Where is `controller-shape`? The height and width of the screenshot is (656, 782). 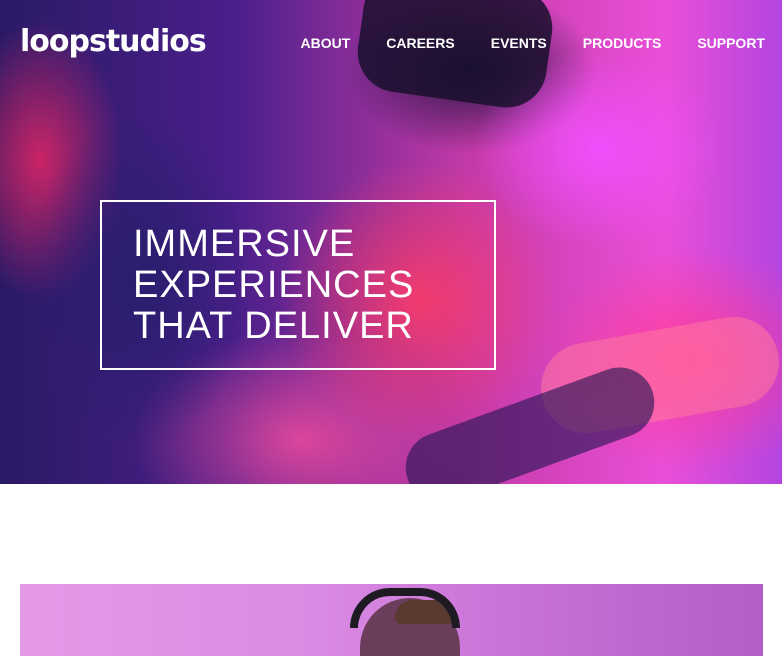 controller-shape is located at coordinates (530, 420).